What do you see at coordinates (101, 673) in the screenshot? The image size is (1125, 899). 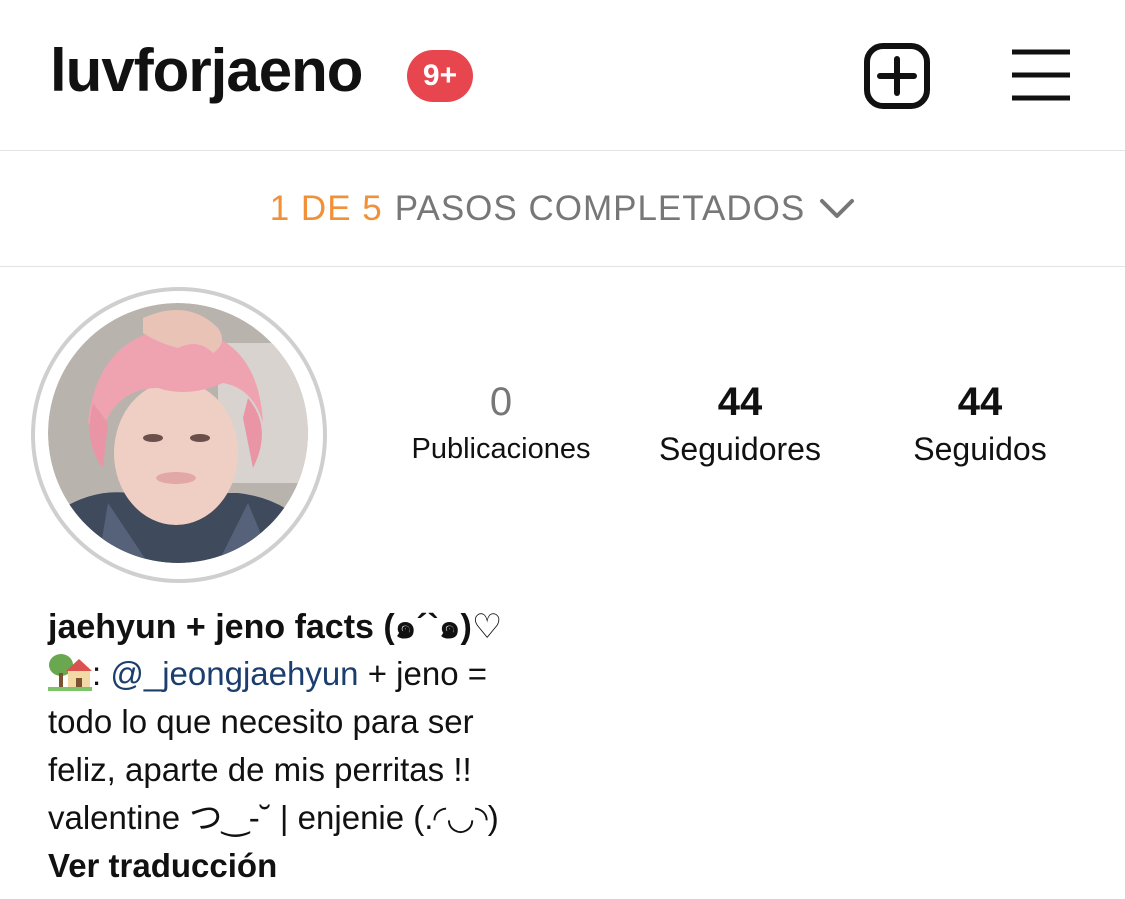 I see `bio-line-1-prefix: :` at bounding box center [101, 673].